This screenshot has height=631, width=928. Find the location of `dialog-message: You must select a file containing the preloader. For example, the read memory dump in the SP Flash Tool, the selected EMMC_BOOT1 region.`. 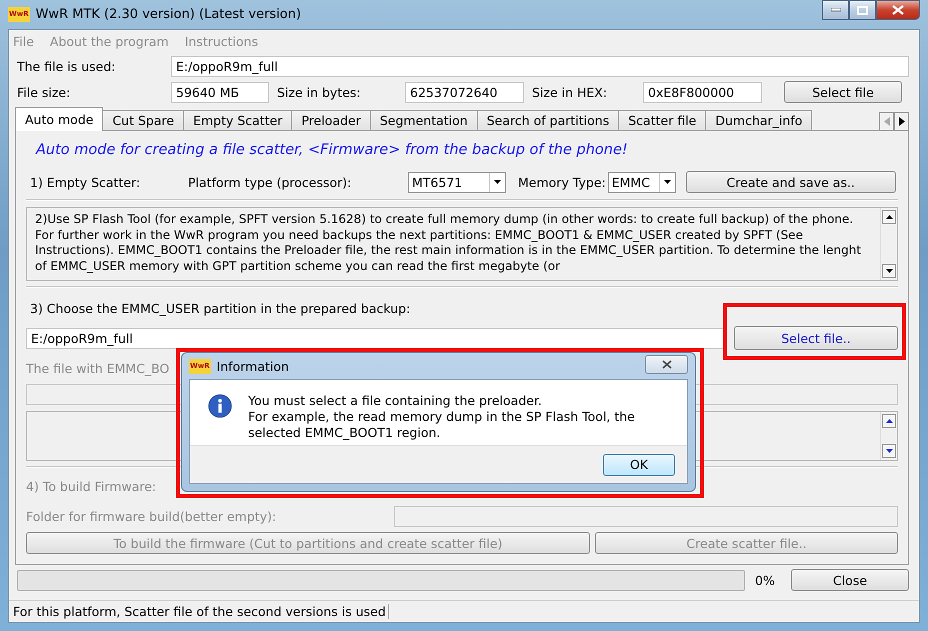

dialog-message: You must select a file containing the preloader. For example, the read memory dump in the SP Flash Tool, the selected EMMC_BOOT1 region. is located at coordinates (442, 417).